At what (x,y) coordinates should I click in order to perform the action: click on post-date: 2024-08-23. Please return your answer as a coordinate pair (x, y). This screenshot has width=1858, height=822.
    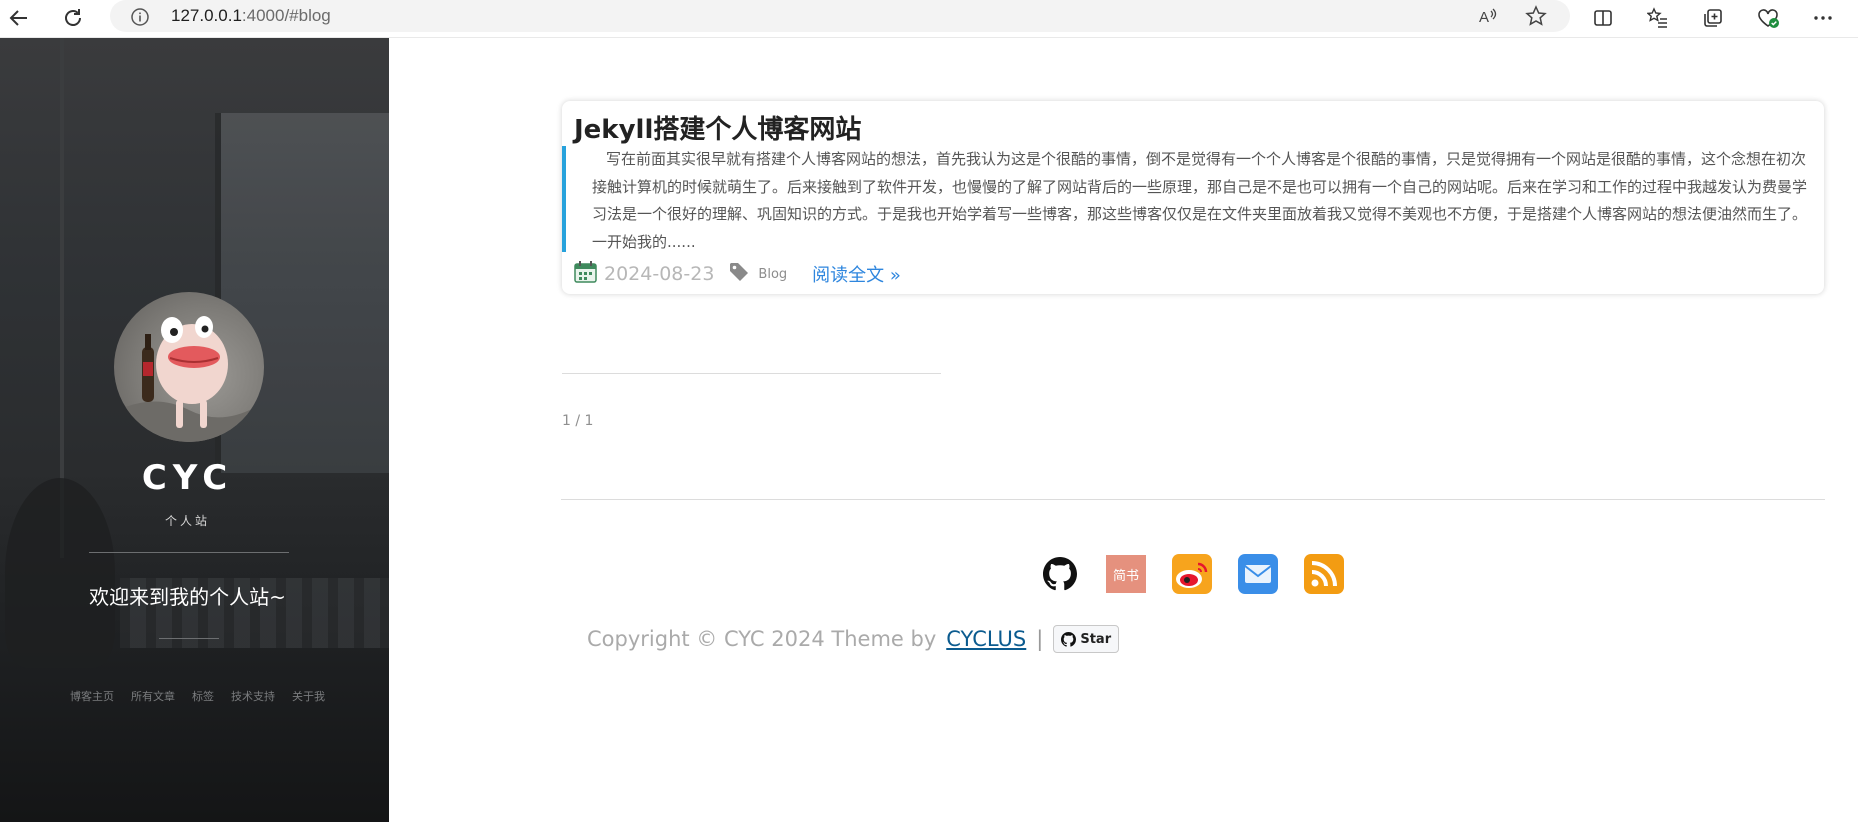
    Looking at the image, I should click on (659, 274).